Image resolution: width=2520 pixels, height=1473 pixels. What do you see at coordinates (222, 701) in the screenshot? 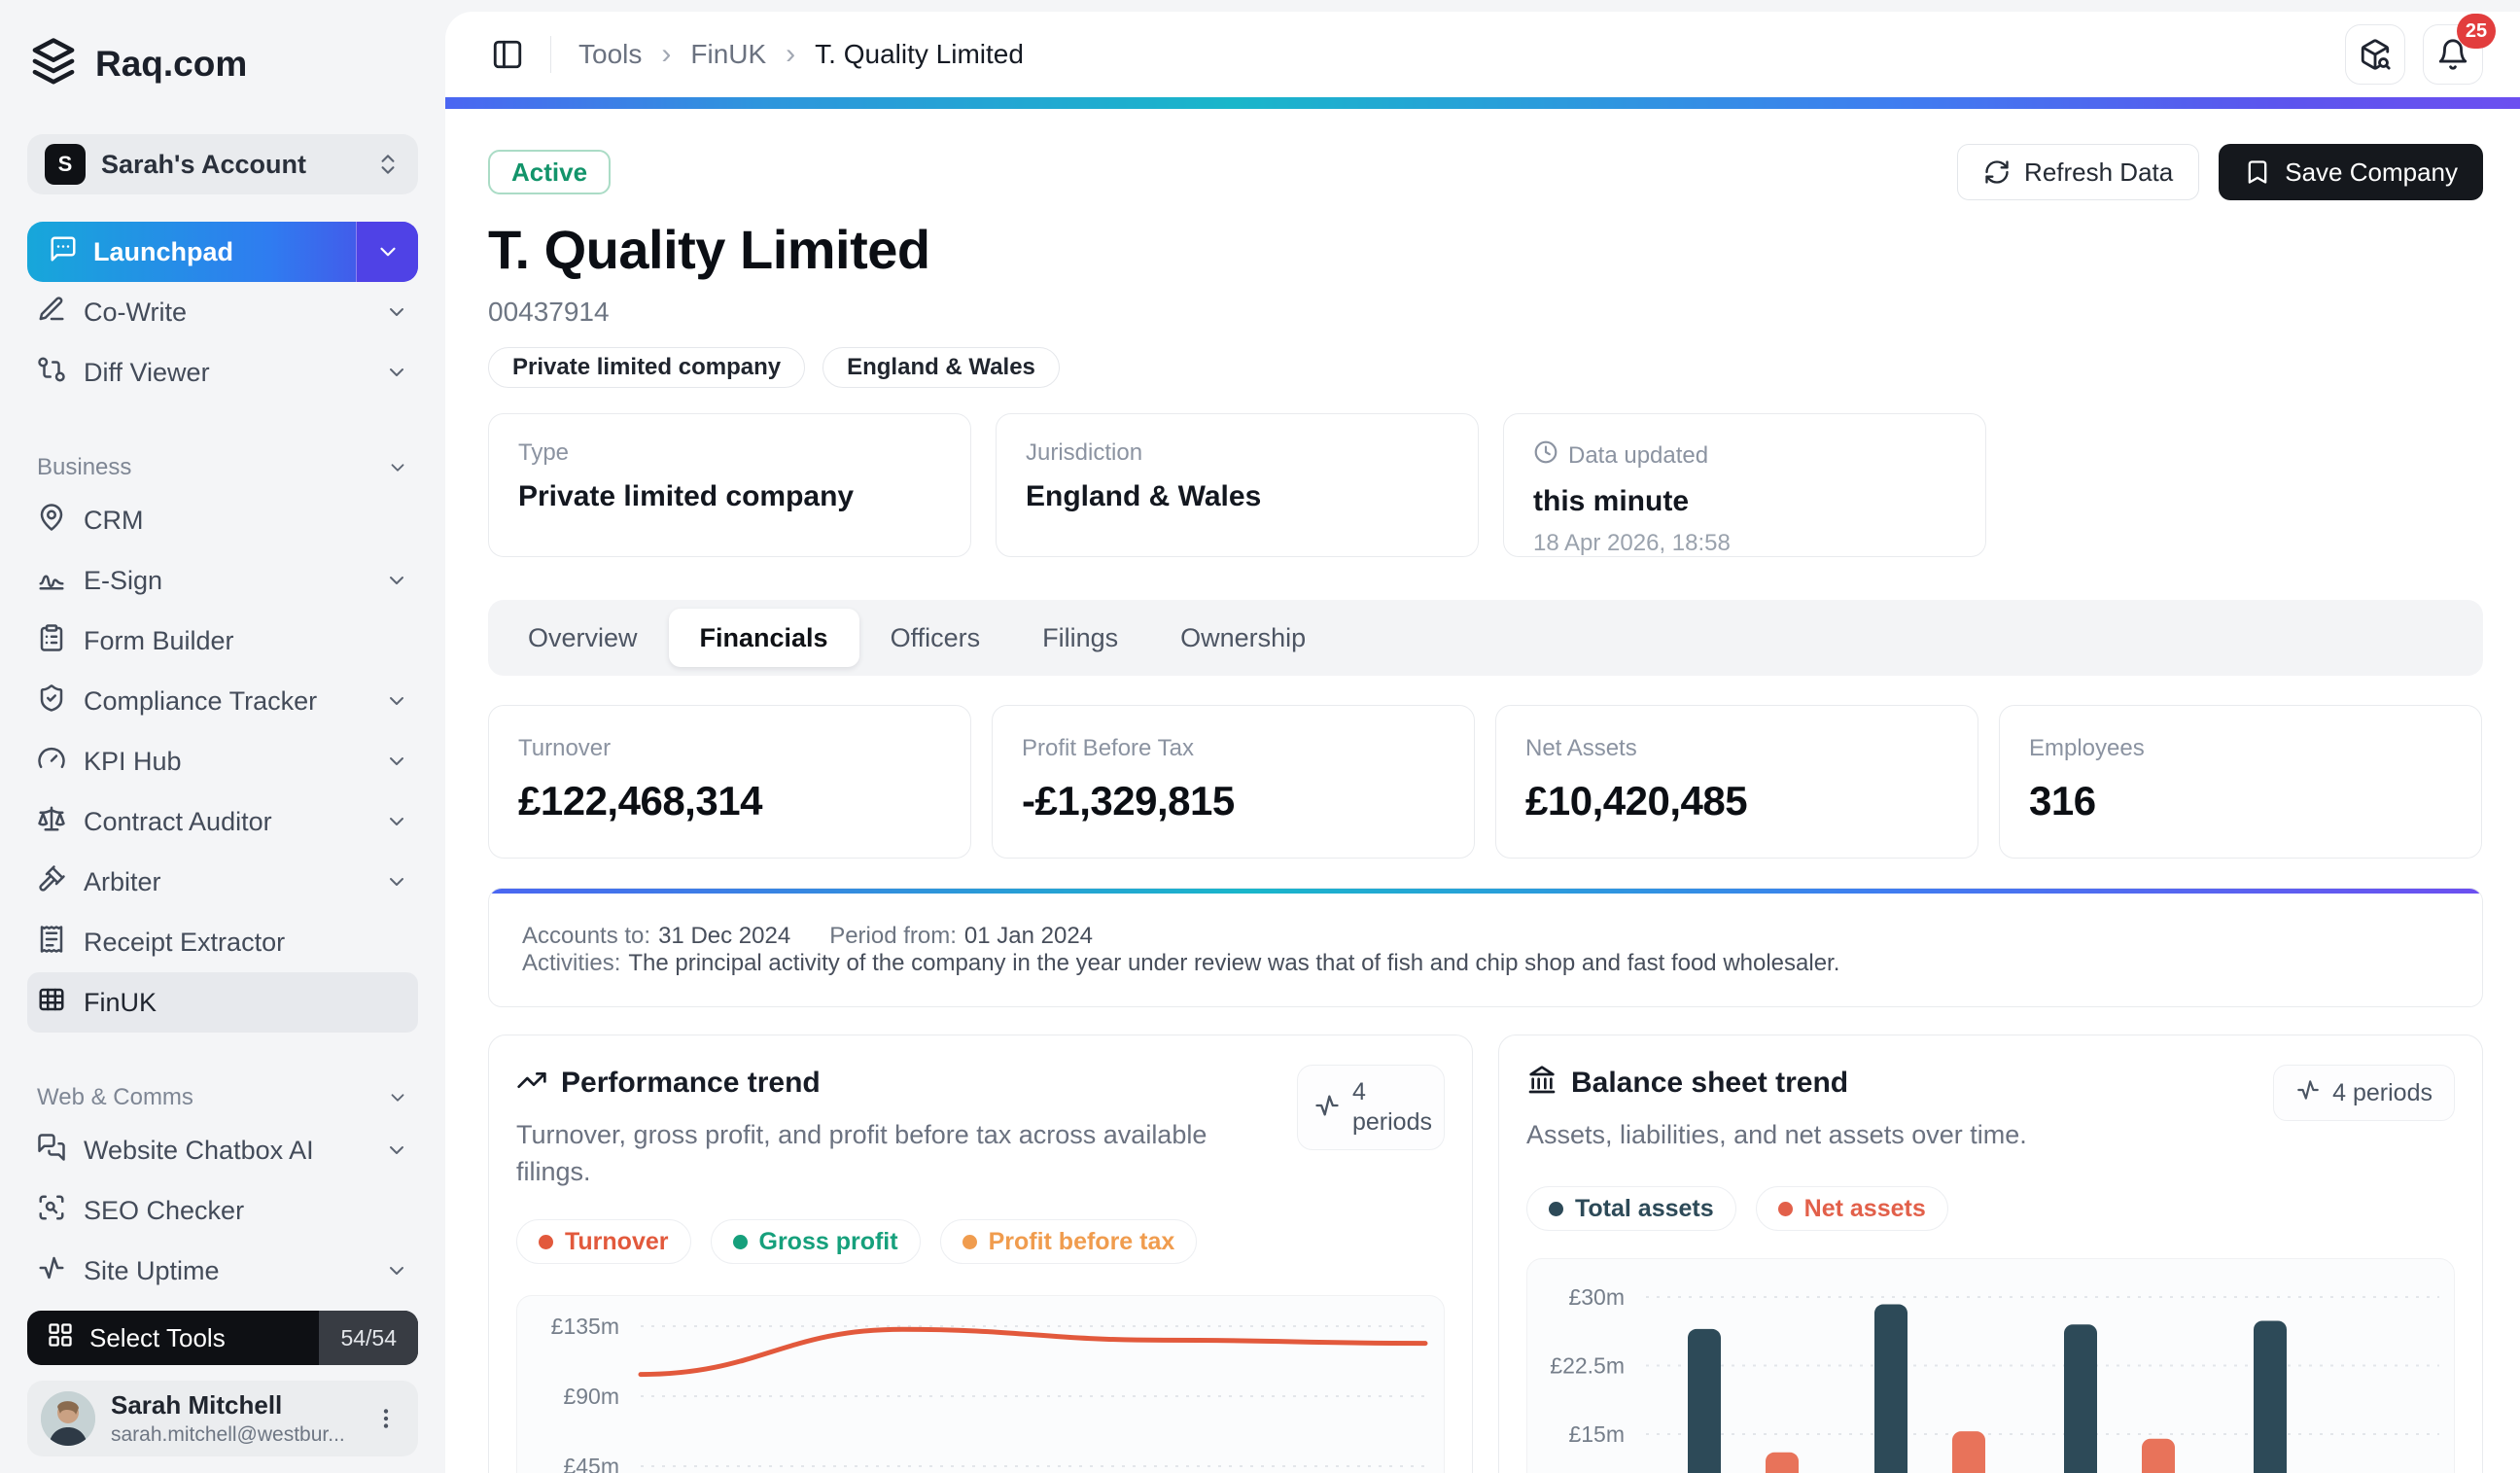
I see `sidebar-item-compliance-tracker: Compliance Tracker` at bounding box center [222, 701].